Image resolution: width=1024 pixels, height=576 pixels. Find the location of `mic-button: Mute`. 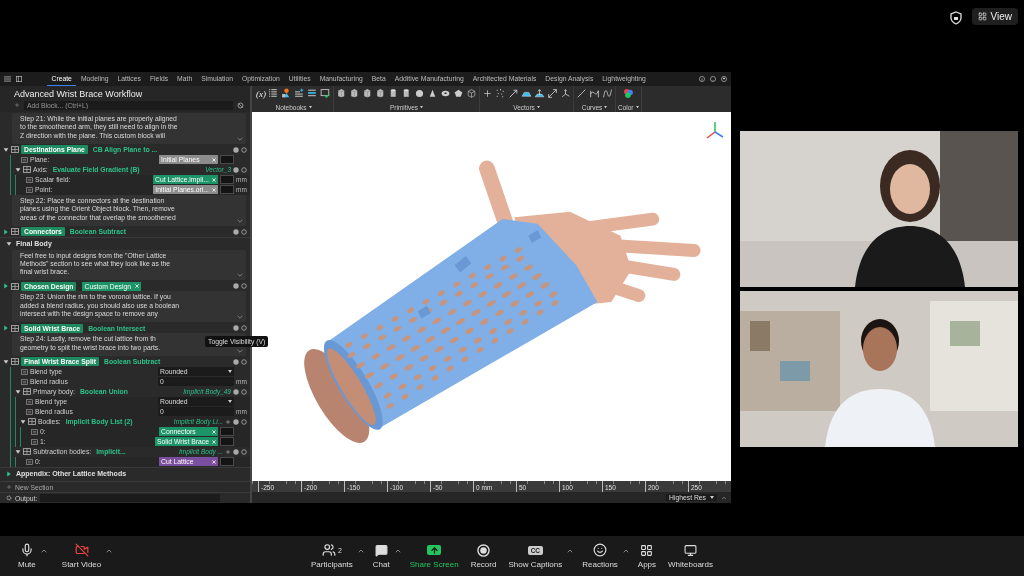

mic-button: Mute is located at coordinates (27, 556).